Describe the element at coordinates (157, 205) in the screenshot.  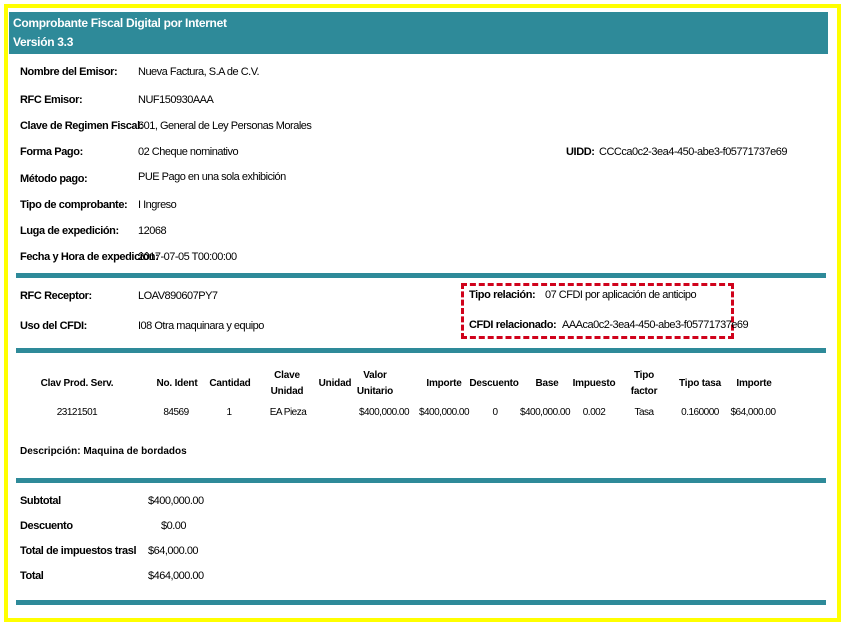
I see `tipo-comprobante-value: I Ingreso` at that location.